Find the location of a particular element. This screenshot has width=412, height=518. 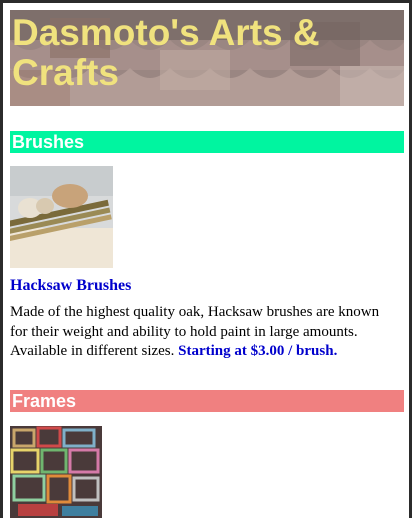

frames-image is located at coordinates (56, 472).